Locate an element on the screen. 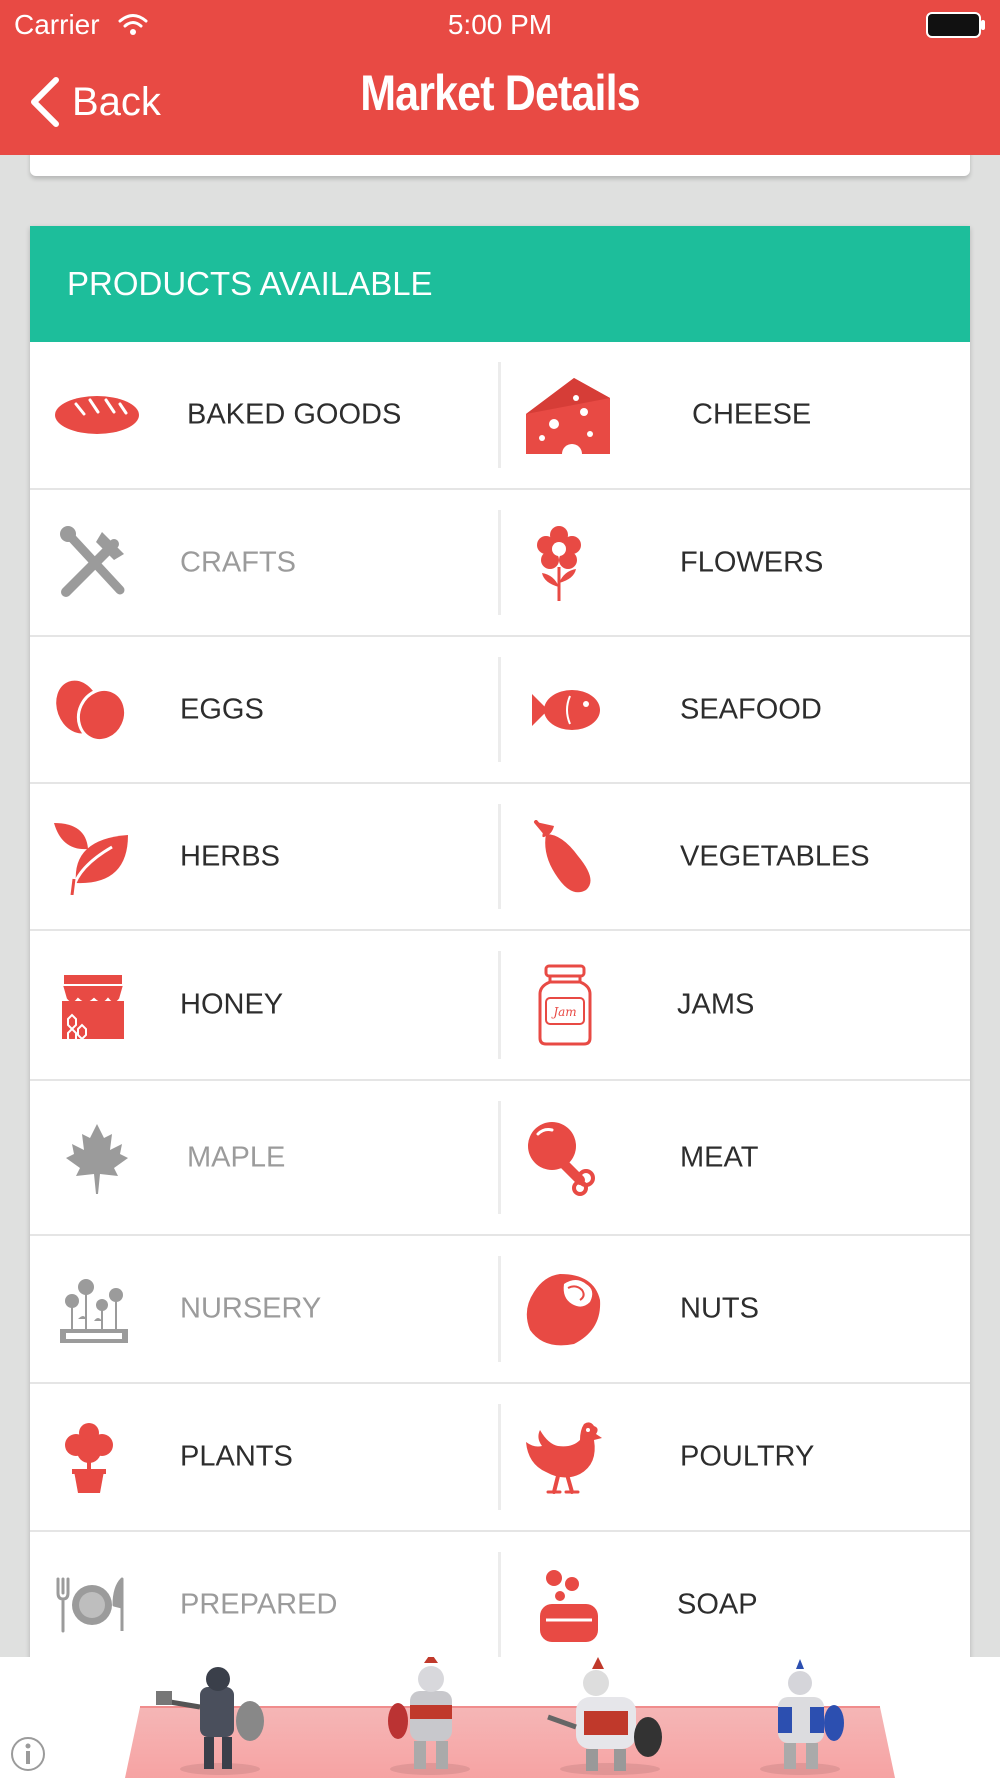 This screenshot has width=1000, height=1778. product-label: HONEY is located at coordinates (232, 1004).